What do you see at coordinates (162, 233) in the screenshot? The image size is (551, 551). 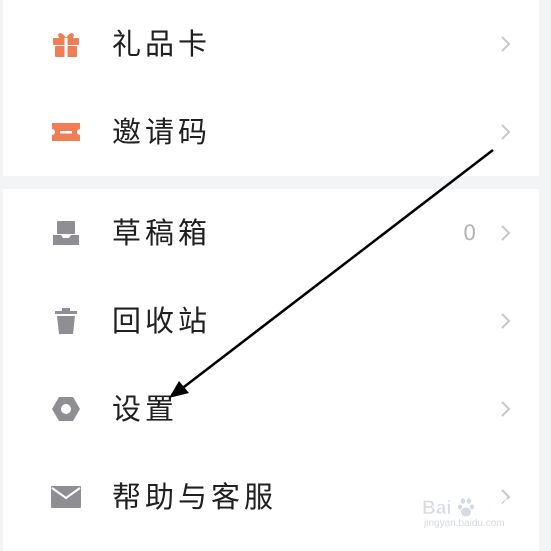 I see `menu-item-label: 草稿箱` at bounding box center [162, 233].